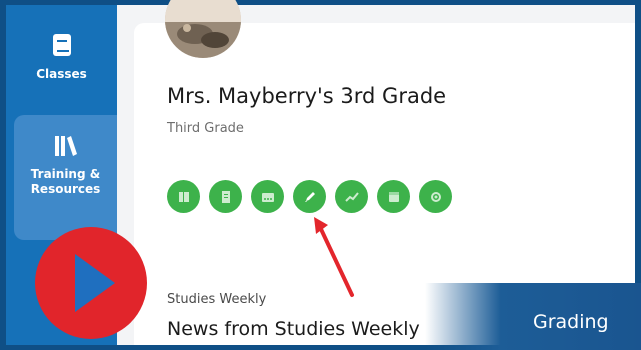 The image size is (641, 350). I want to click on action-calendar-button, so click(393, 196).